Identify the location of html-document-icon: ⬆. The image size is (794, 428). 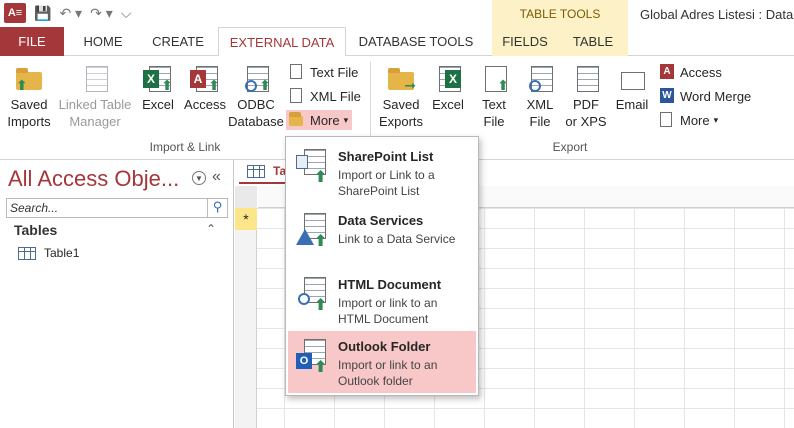
(313, 296).